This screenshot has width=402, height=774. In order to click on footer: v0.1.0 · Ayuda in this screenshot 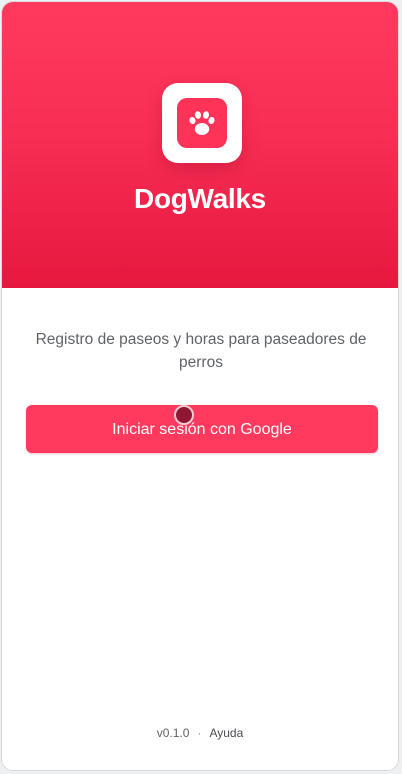, I will do `click(200, 733)`.